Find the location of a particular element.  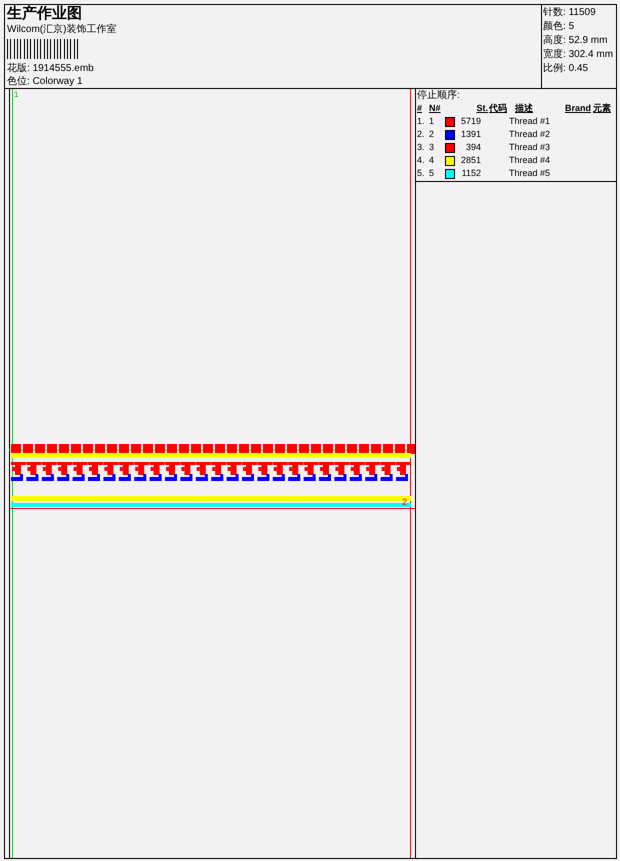

stat-text: 比例: 0.45 is located at coordinates (566, 69).